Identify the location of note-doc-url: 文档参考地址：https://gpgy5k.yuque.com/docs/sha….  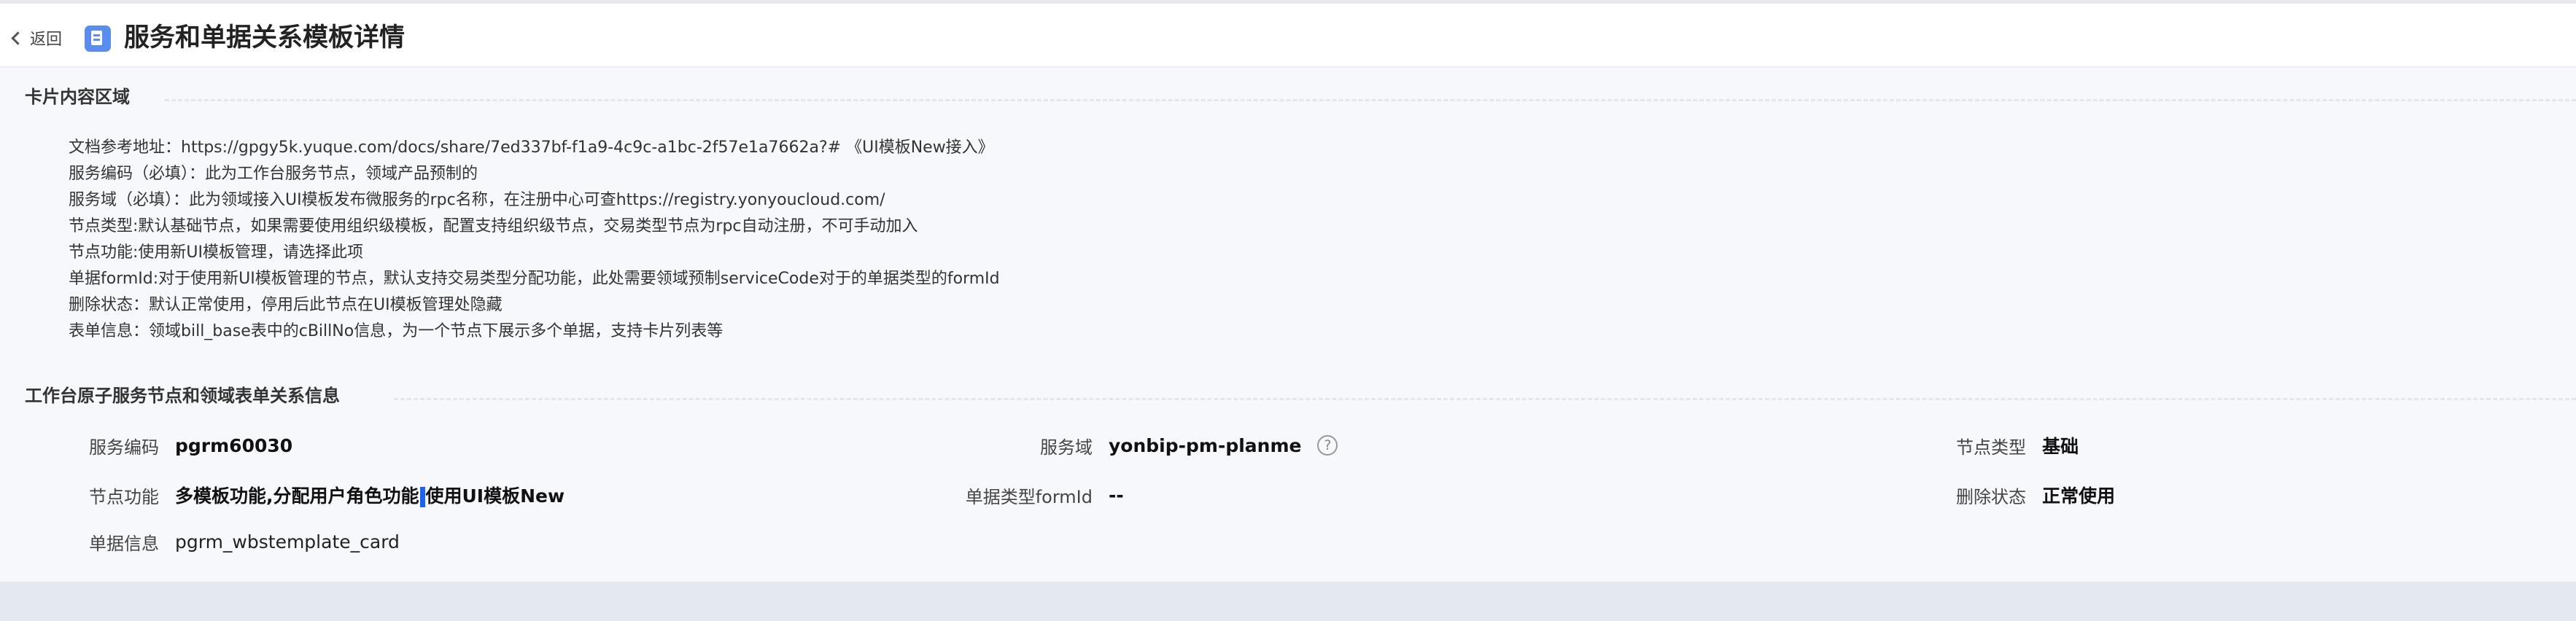
(531, 148).